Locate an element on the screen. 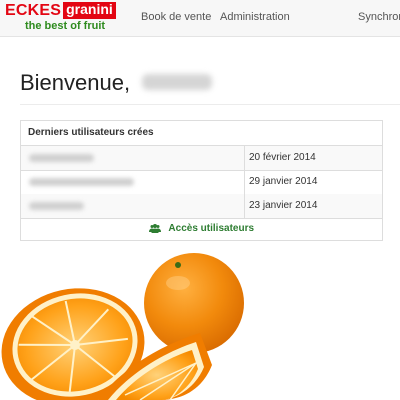 The image size is (400, 400). nav-link-administration: Administration is located at coordinates (255, 17).